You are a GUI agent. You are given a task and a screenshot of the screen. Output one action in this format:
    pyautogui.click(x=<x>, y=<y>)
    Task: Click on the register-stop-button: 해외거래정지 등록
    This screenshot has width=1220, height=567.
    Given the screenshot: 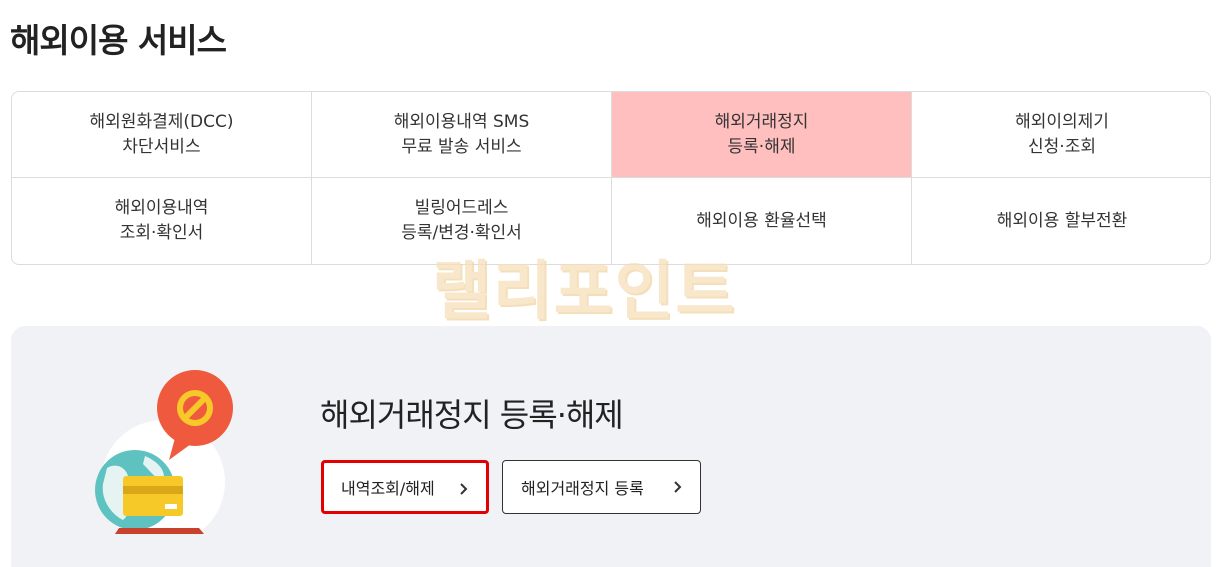 What is the action you would take?
    pyautogui.click(x=601, y=487)
    